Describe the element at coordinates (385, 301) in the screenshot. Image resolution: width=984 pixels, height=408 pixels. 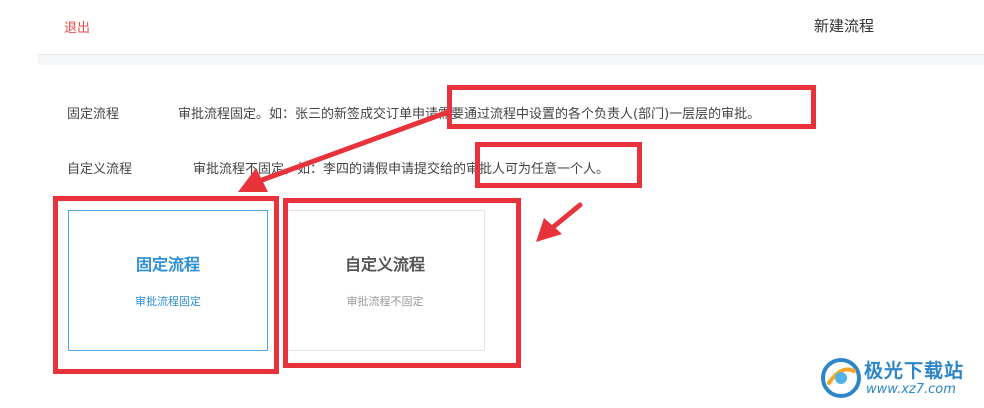
I see `card-subtitle: 审批流程不固定` at that location.